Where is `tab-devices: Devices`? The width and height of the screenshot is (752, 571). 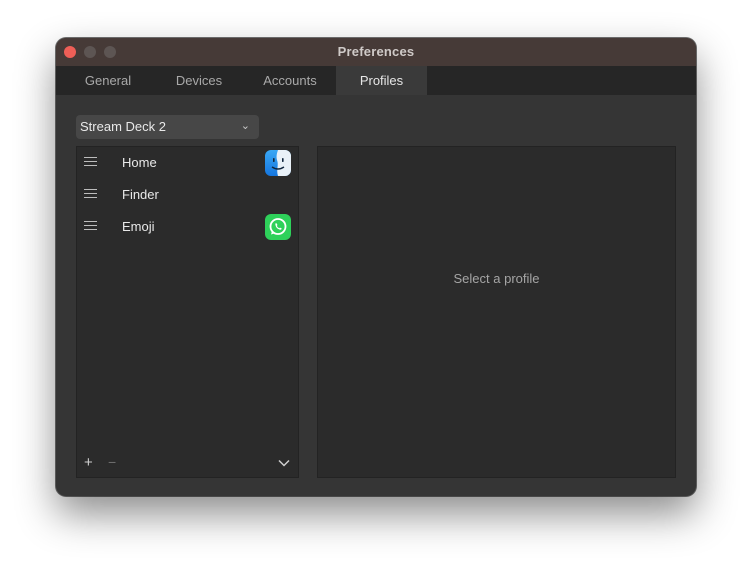
tab-devices: Devices is located at coordinates (199, 80).